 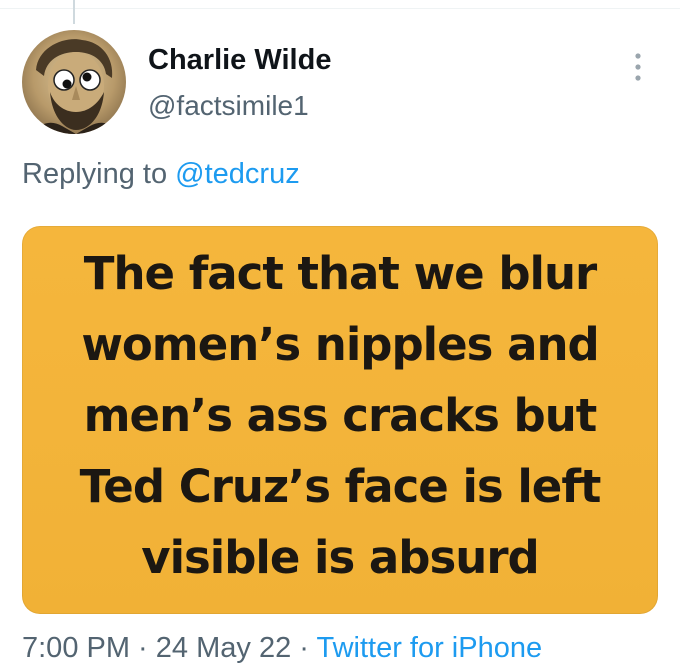 I want to click on image-text-line: men’s ass cracks but, so click(x=340, y=415).